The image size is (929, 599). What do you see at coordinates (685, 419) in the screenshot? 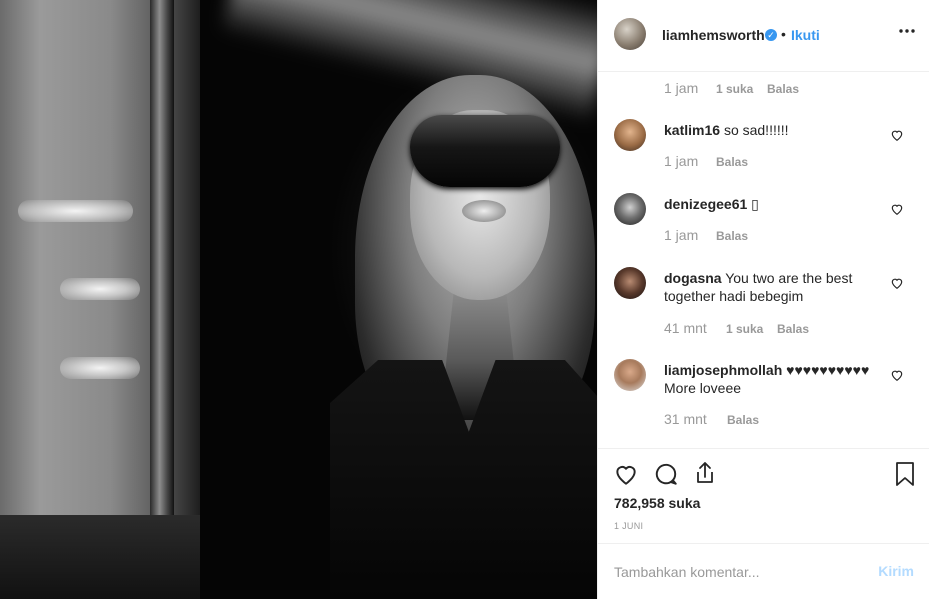
I see `comment-time: 31 mnt` at bounding box center [685, 419].